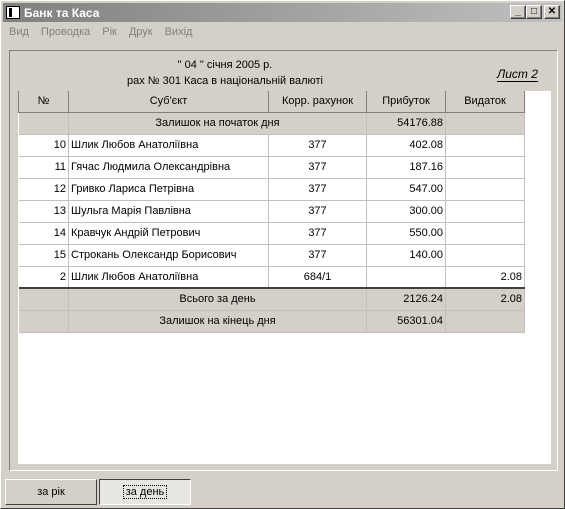  I want to click on row-income: 550.00, so click(406, 233).